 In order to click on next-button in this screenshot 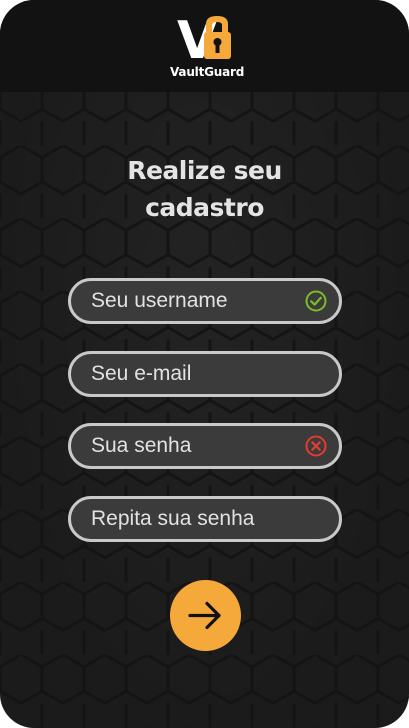, I will do `click(205, 615)`.